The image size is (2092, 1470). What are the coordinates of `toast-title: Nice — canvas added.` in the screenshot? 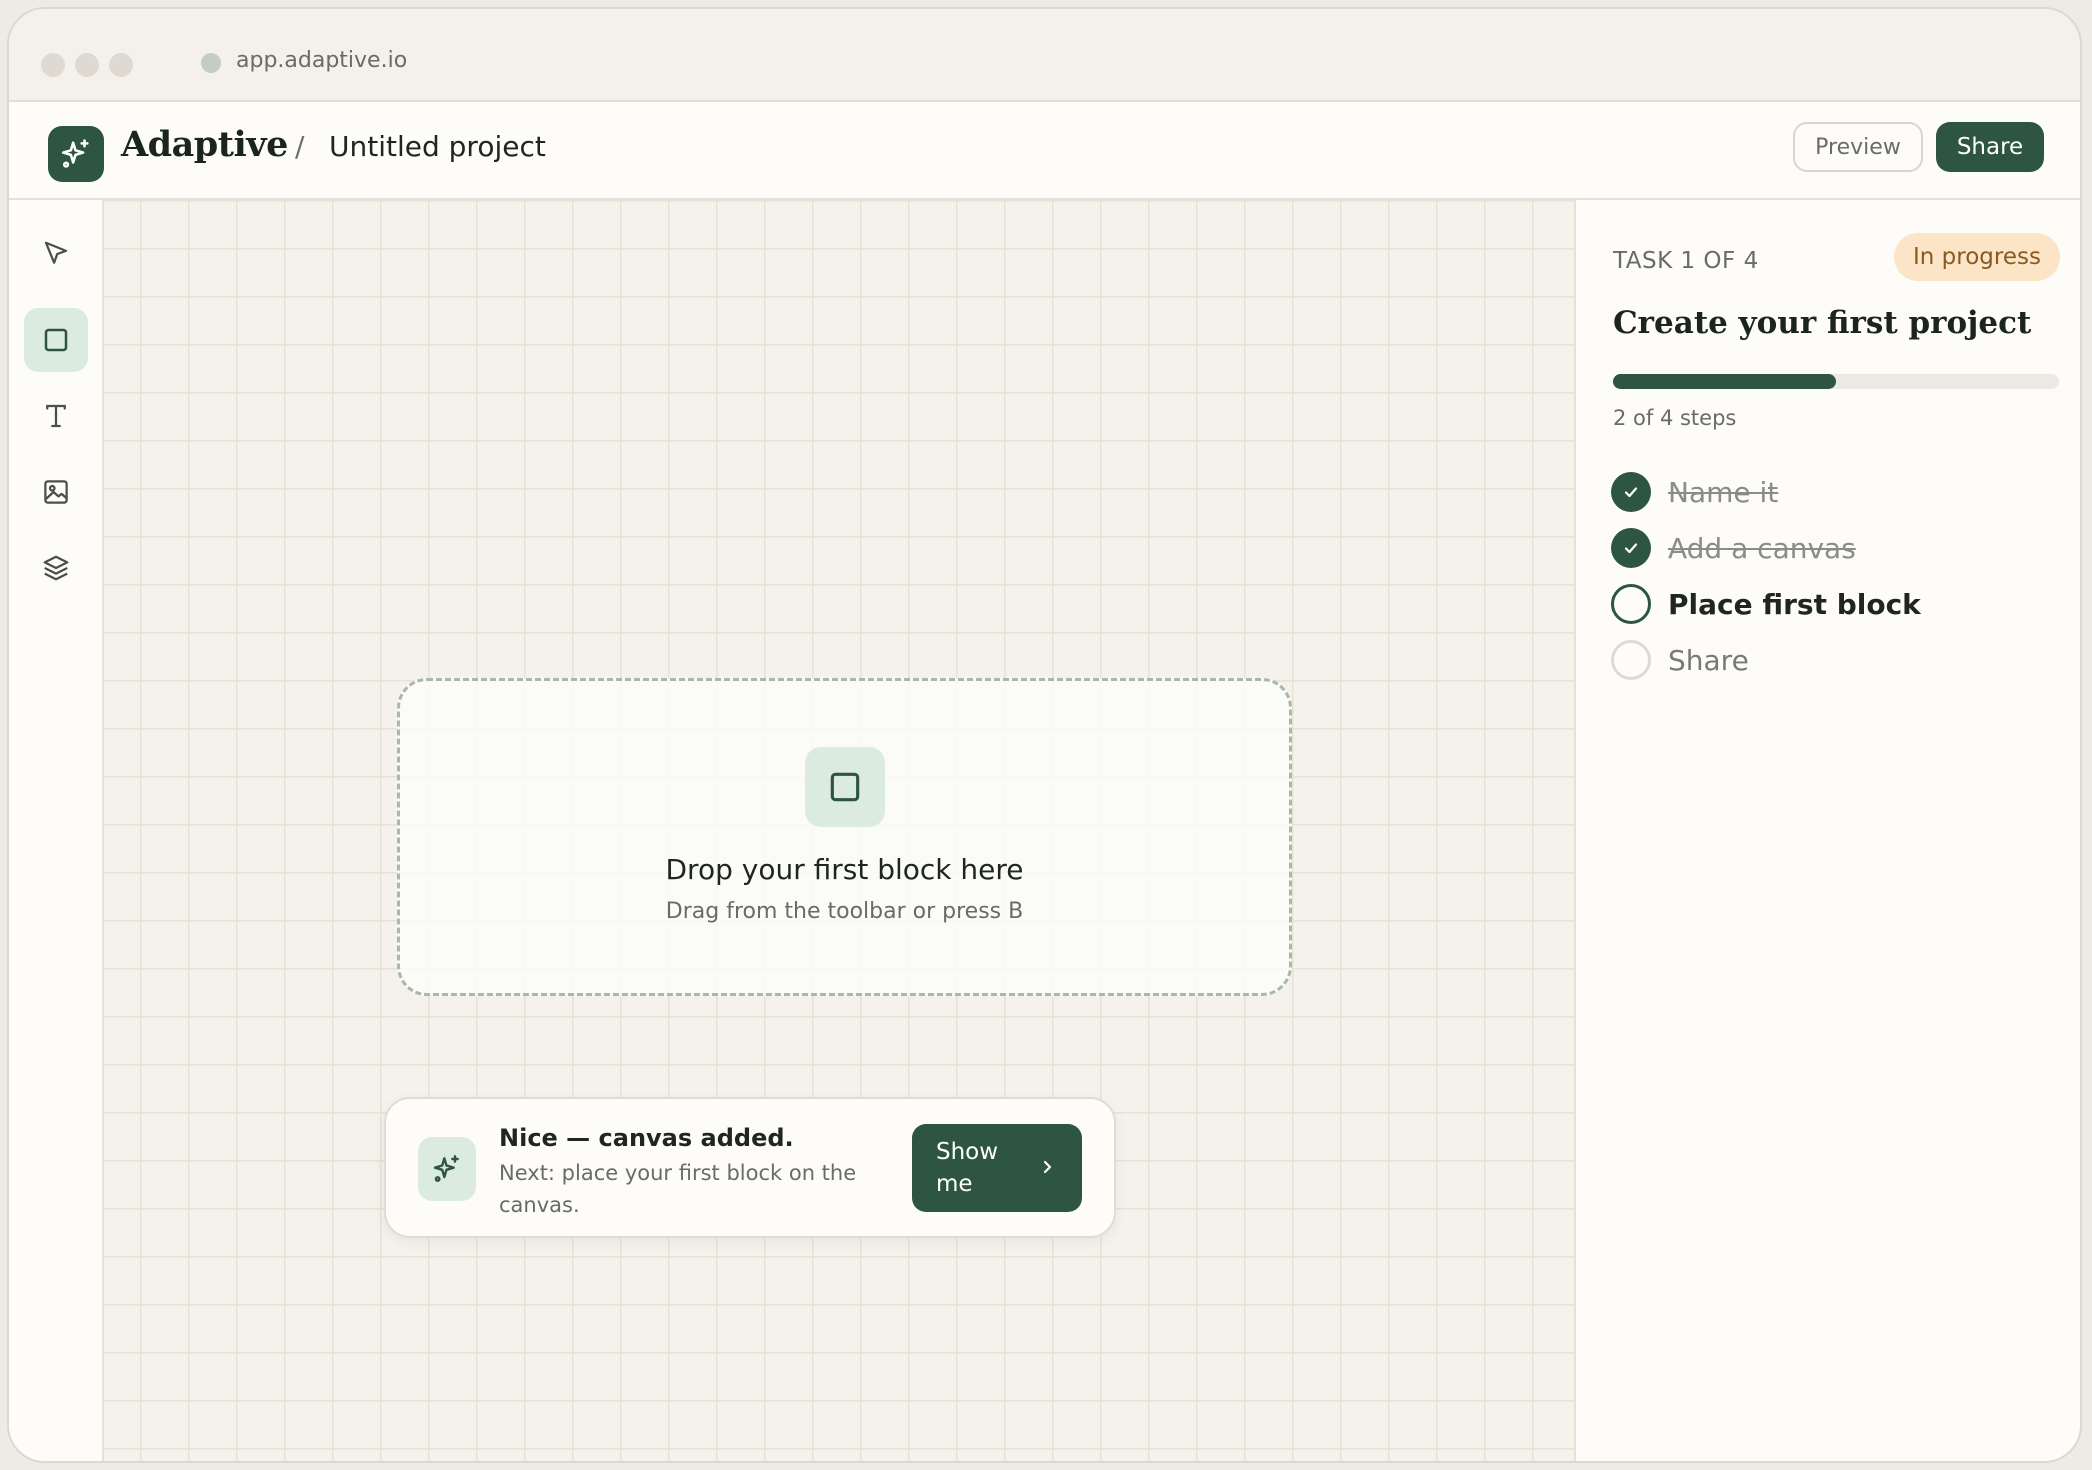 It's located at (646, 1138).